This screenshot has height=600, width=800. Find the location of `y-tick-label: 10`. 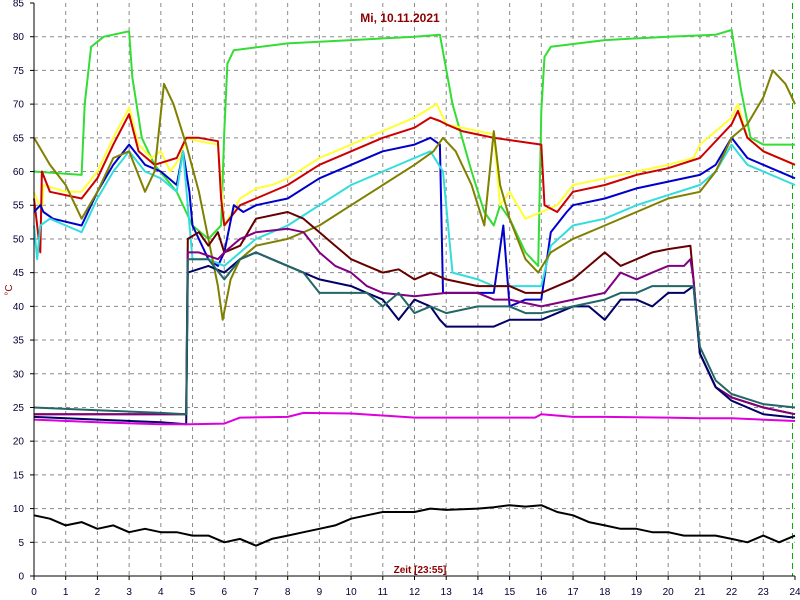

y-tick-label: 10 is located at coordinates (19, 509).